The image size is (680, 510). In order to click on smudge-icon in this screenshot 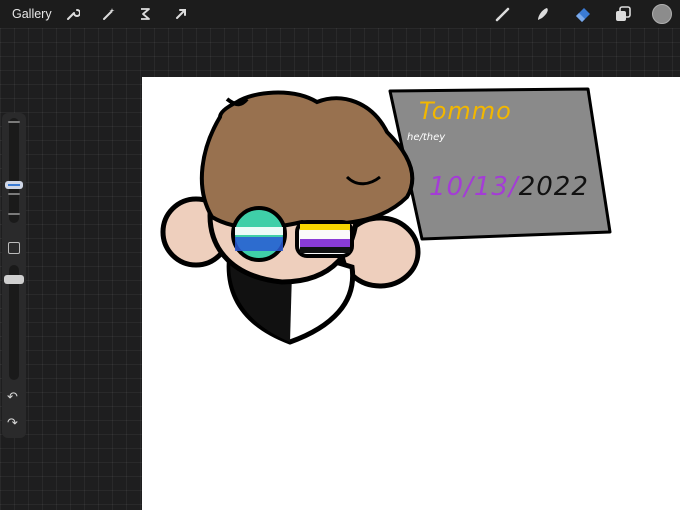, I will do `click(543, 14)`.